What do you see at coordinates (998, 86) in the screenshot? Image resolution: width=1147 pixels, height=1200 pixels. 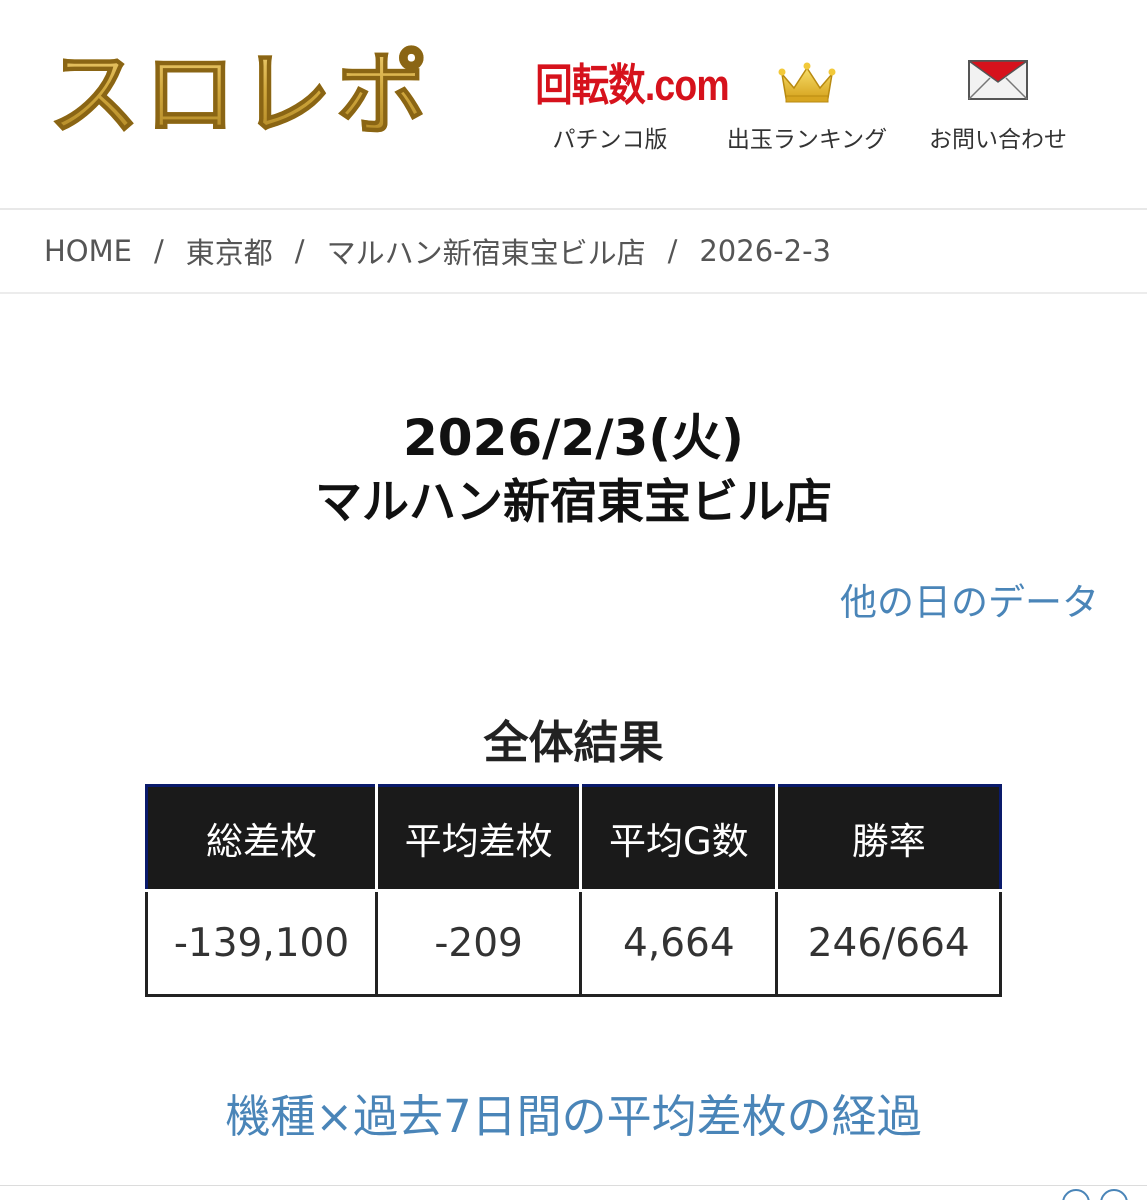 I see `mail-icon` at bounding box center [998, 86].